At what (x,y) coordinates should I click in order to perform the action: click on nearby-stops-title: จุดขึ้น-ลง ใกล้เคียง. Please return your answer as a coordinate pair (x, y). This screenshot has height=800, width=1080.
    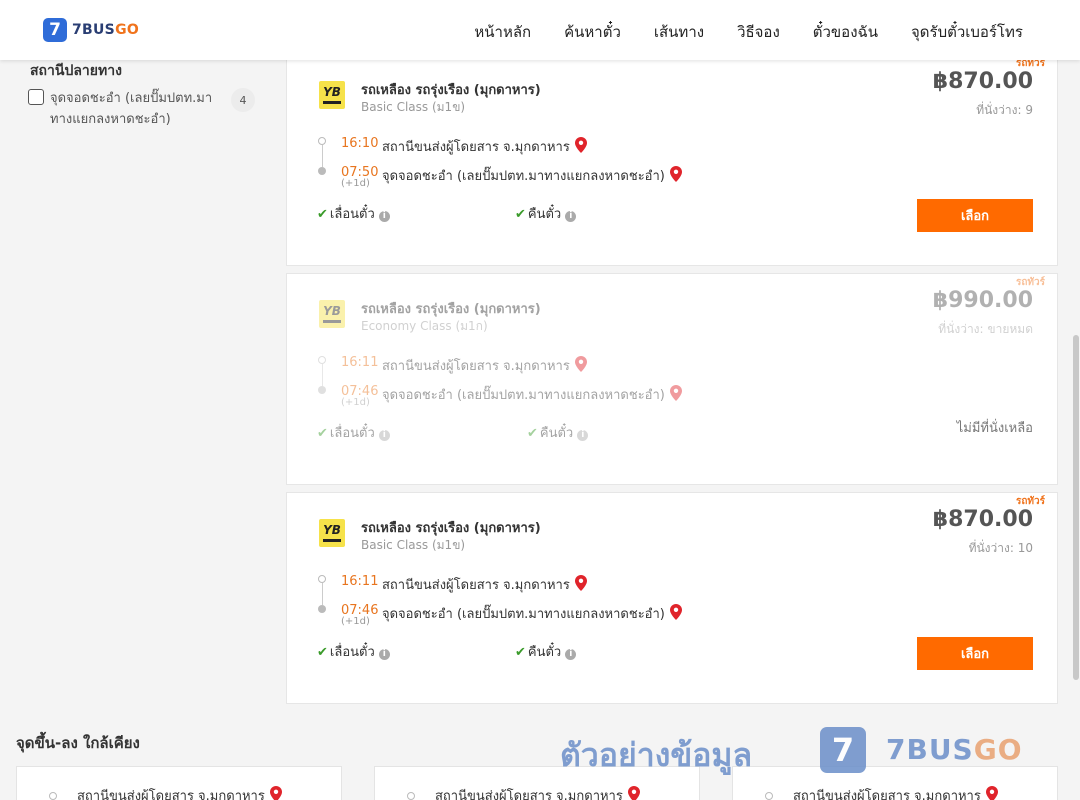
    Looking at the image, I should click on (78, 743).